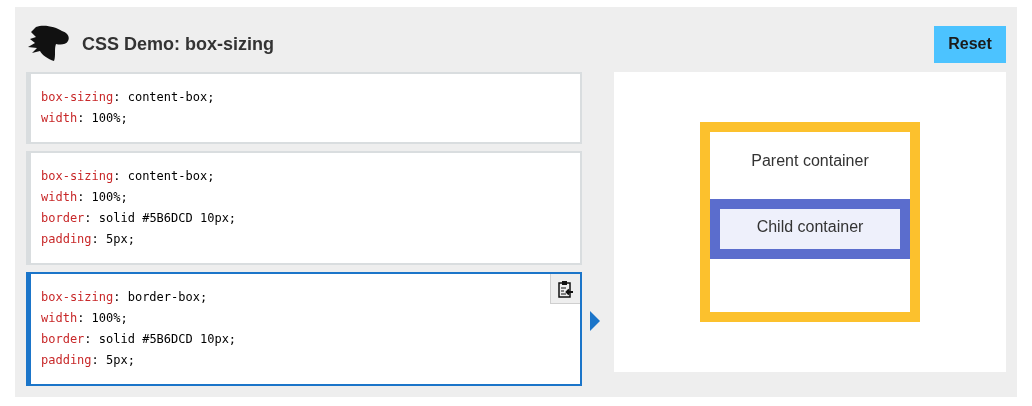 The width and height of the screenshot is (1032, 406). Describe the element at coordinates (595, 320) in the screenshot. I see `triangle-arrow-icon` at that location.